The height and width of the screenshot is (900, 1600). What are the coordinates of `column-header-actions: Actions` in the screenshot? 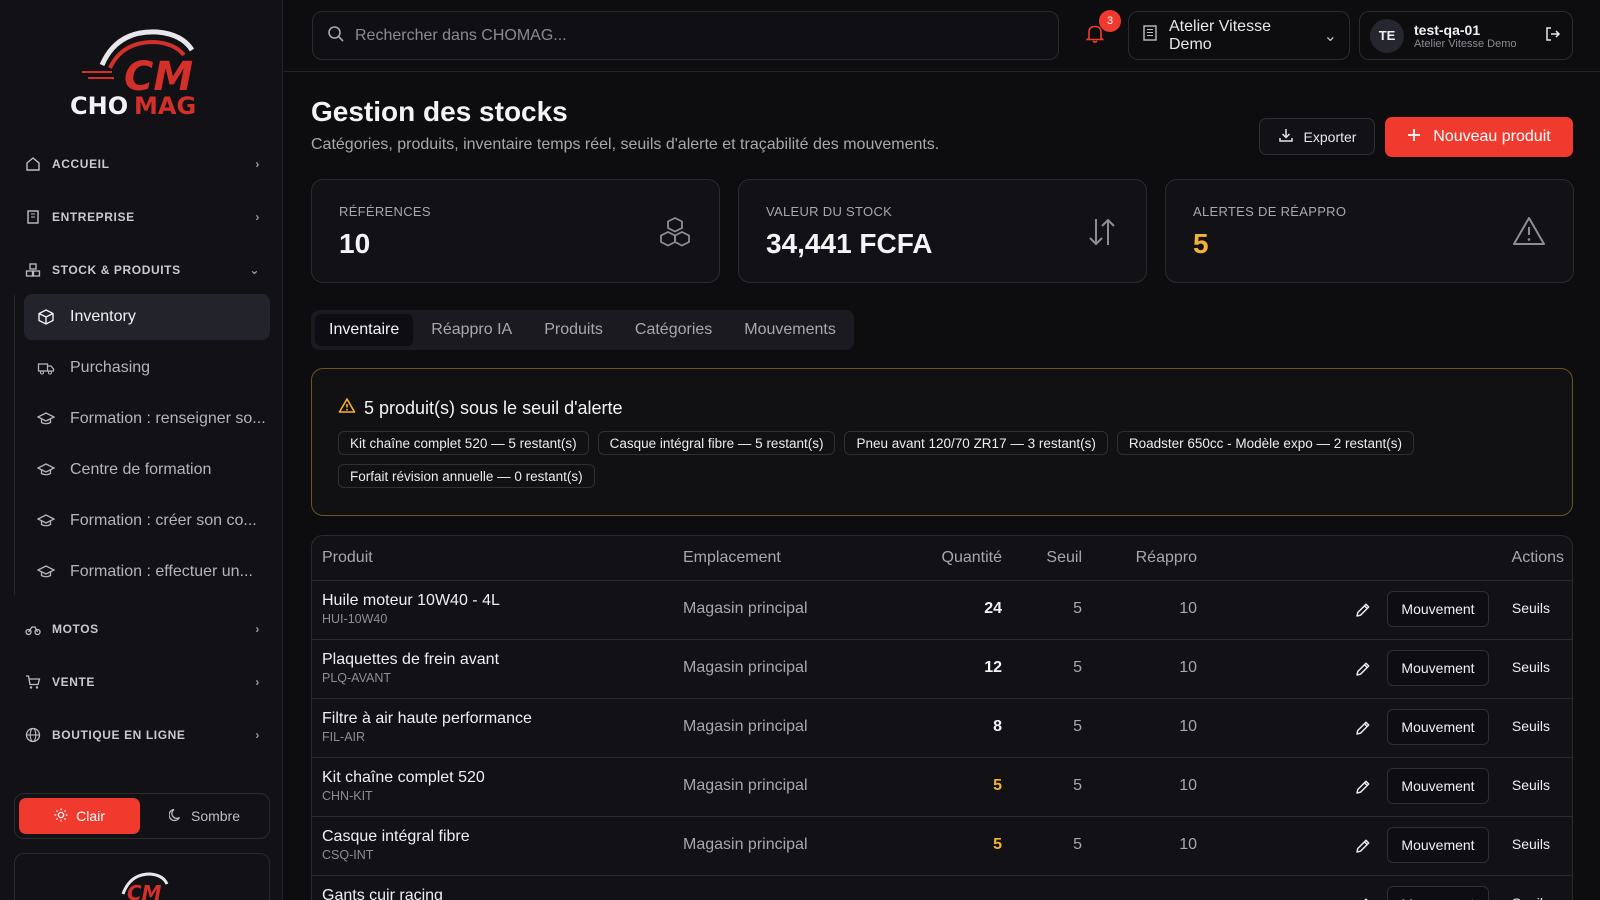 It's located at (1537, 557).